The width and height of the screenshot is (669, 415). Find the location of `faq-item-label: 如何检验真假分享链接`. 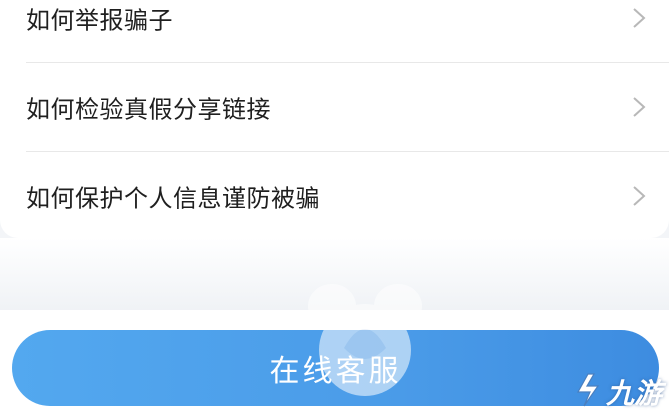

faq-item-label: 如何检验真假分享链接 is located at coordinates (148, 109).